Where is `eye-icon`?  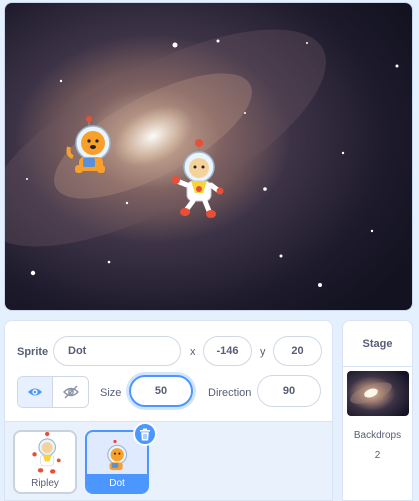 eye-icon is located at coordinates (35, 392).